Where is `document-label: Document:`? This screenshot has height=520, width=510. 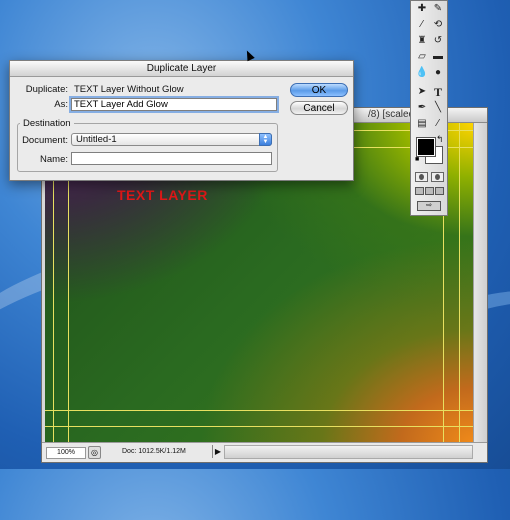 document-label: Document: is located at coordinates (45, 140).